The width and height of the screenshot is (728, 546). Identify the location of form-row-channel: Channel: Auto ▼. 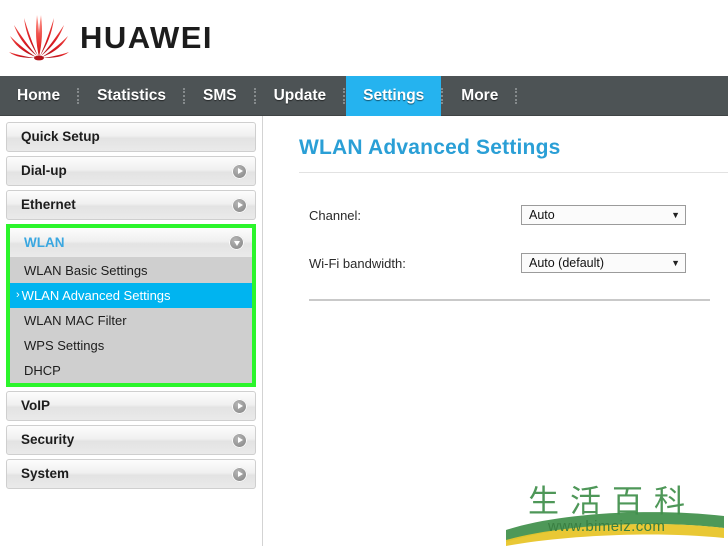
(504, 215).